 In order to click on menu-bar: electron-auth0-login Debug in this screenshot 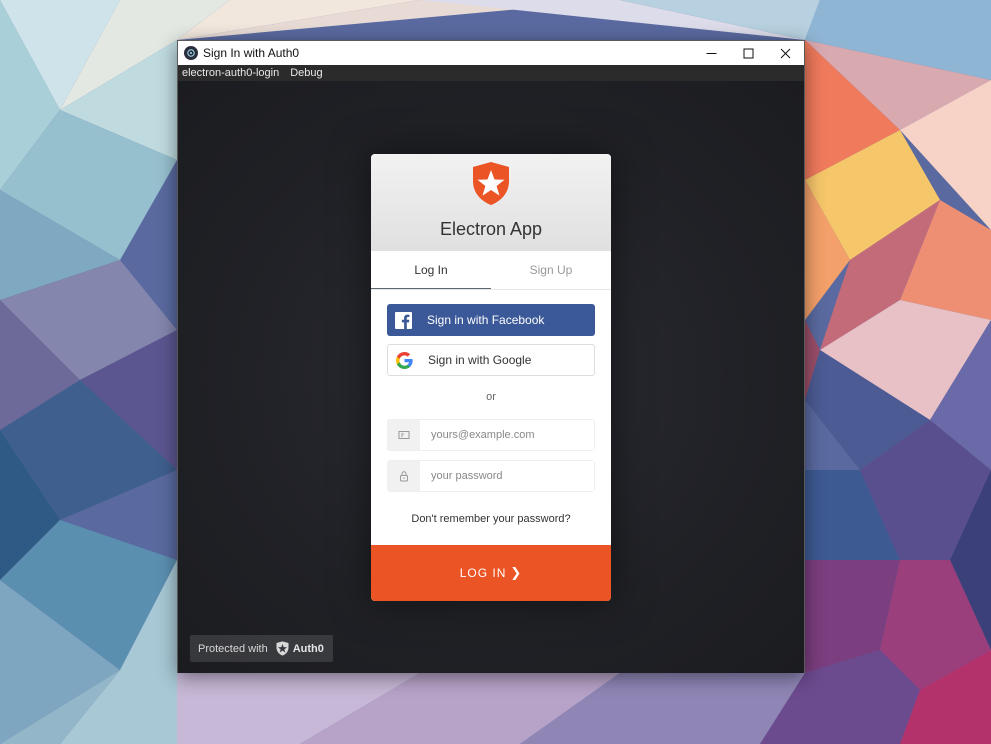, I will do `click(491, 73)`.